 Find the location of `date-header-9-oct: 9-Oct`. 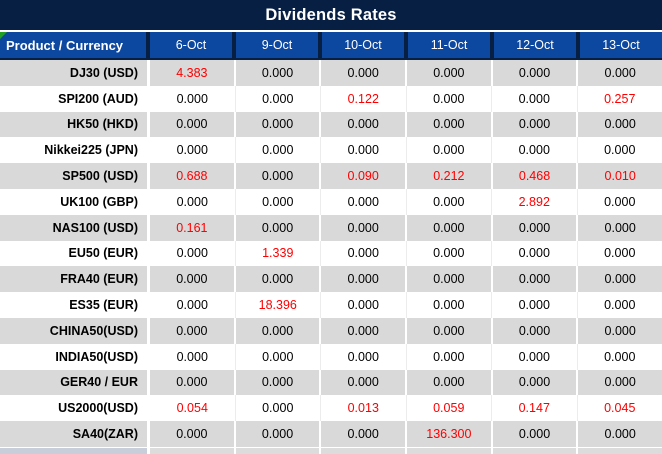

date-header-9-oct: 9-Oct is located at coordinates (279, 45).